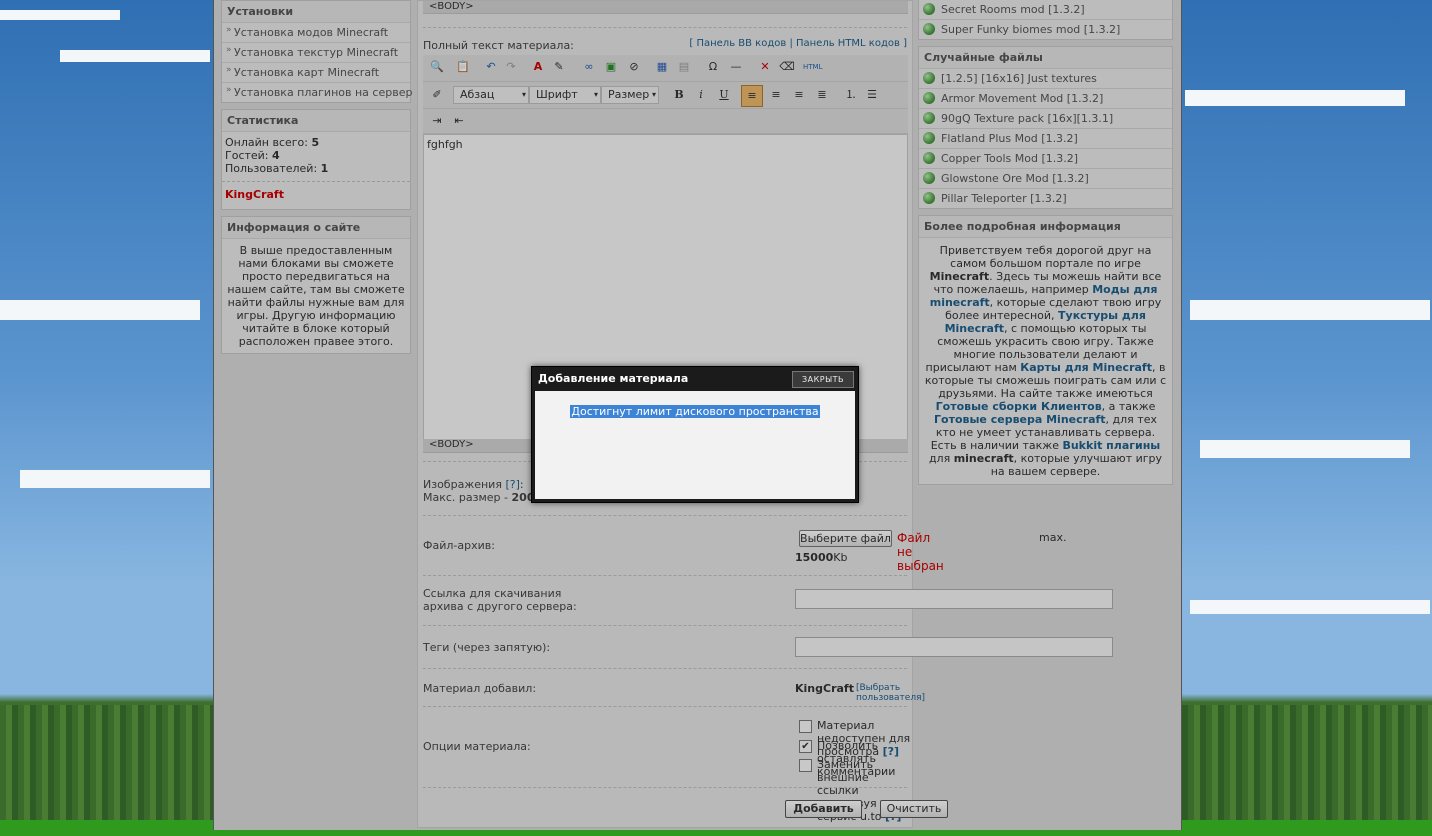  I want to click on italic-icon: i, so click(701, 95).